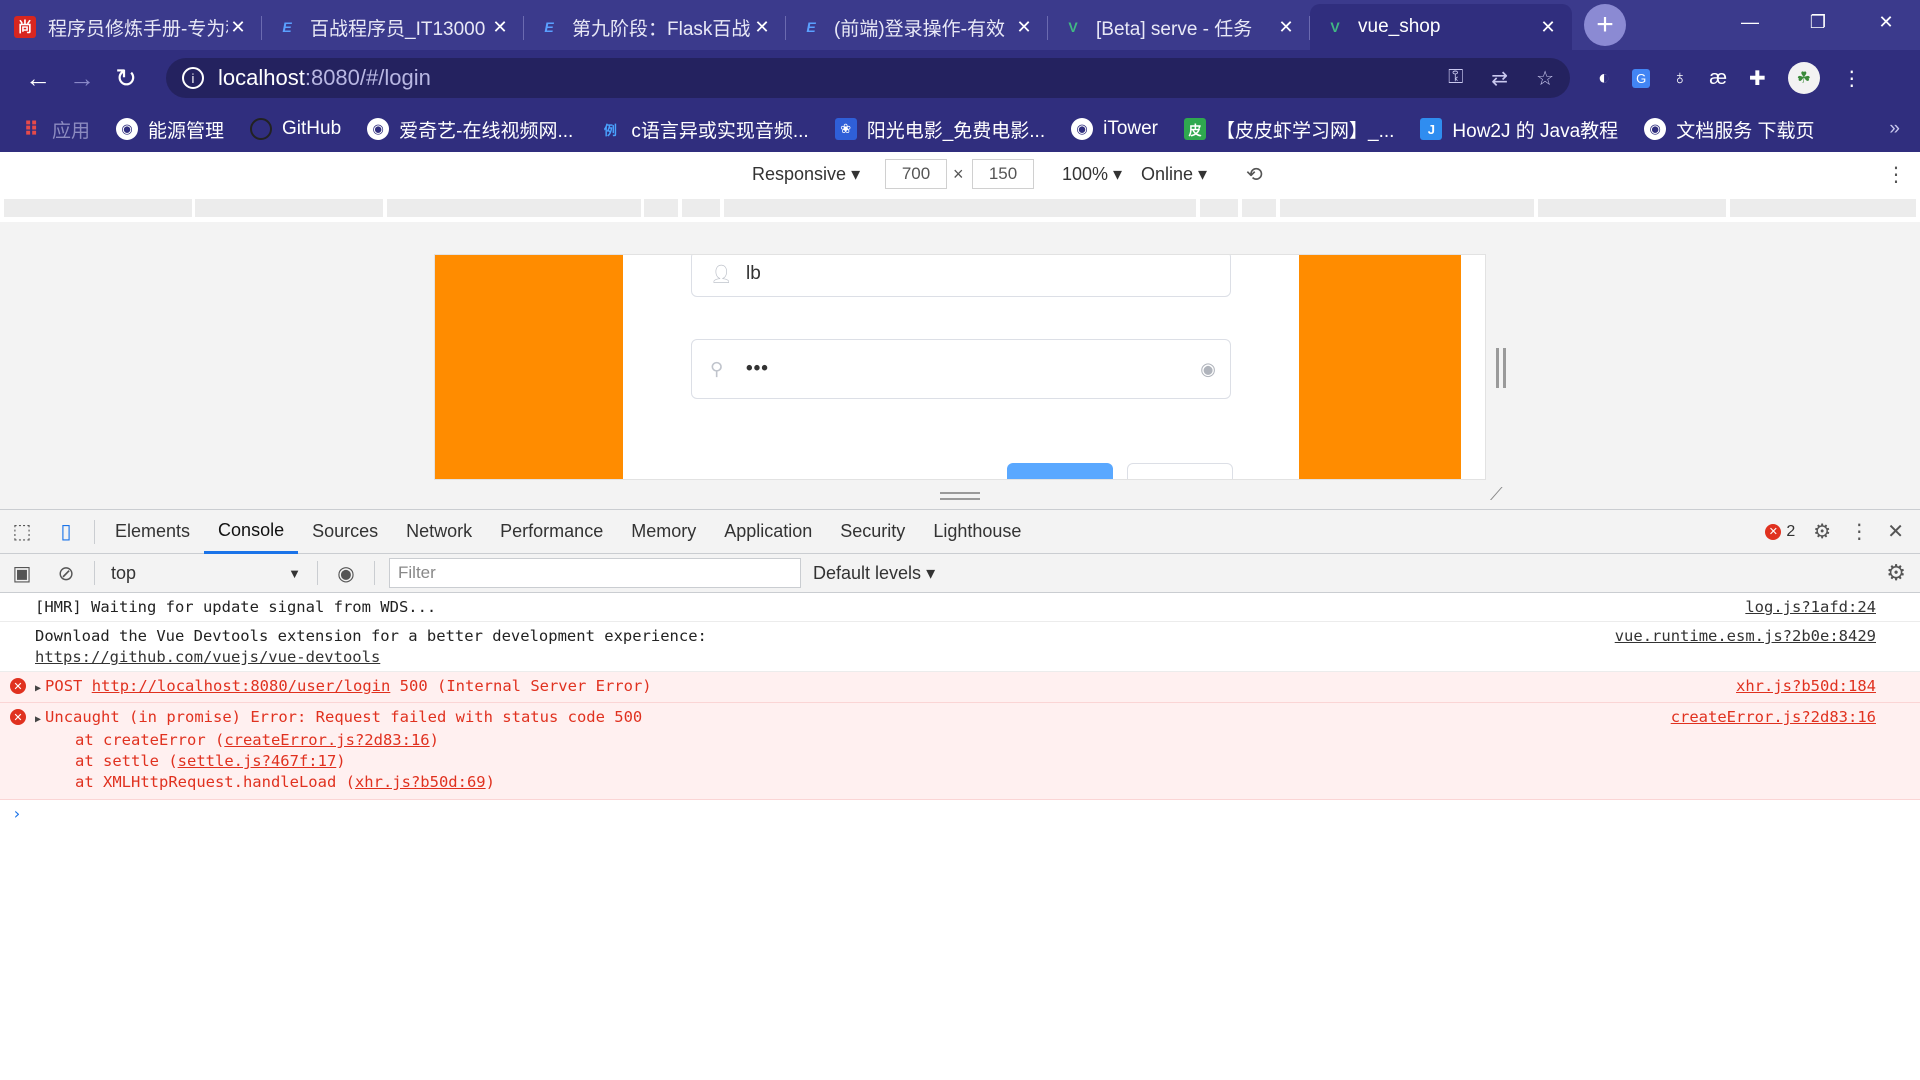 Image resolution: width=1920 pixels, height=1080 pixels. What do you see at coordinates (1455, 78) in the screenshot?
I see `key-icon: ⚿` at bounding box center [1455, 78].